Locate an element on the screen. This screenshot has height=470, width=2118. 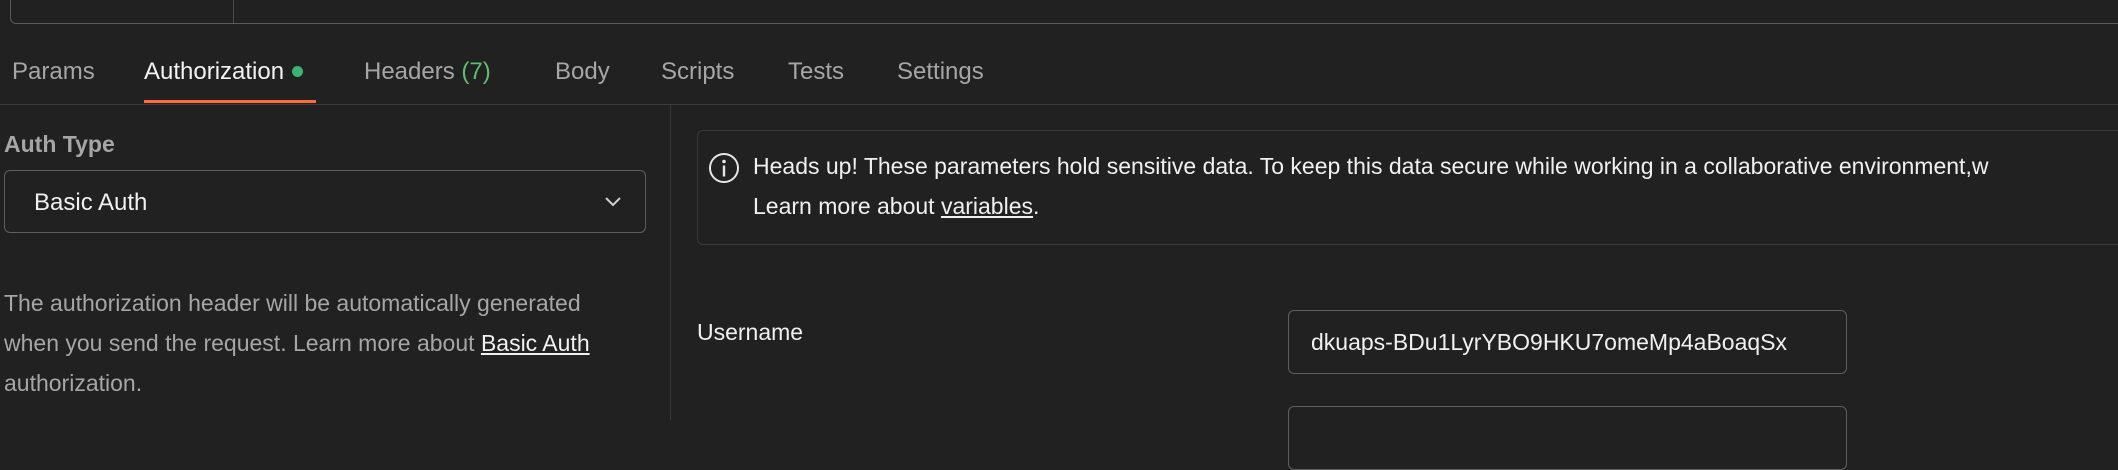
basic-auth-link: Basic Auth is located at coordinates (535, 343).